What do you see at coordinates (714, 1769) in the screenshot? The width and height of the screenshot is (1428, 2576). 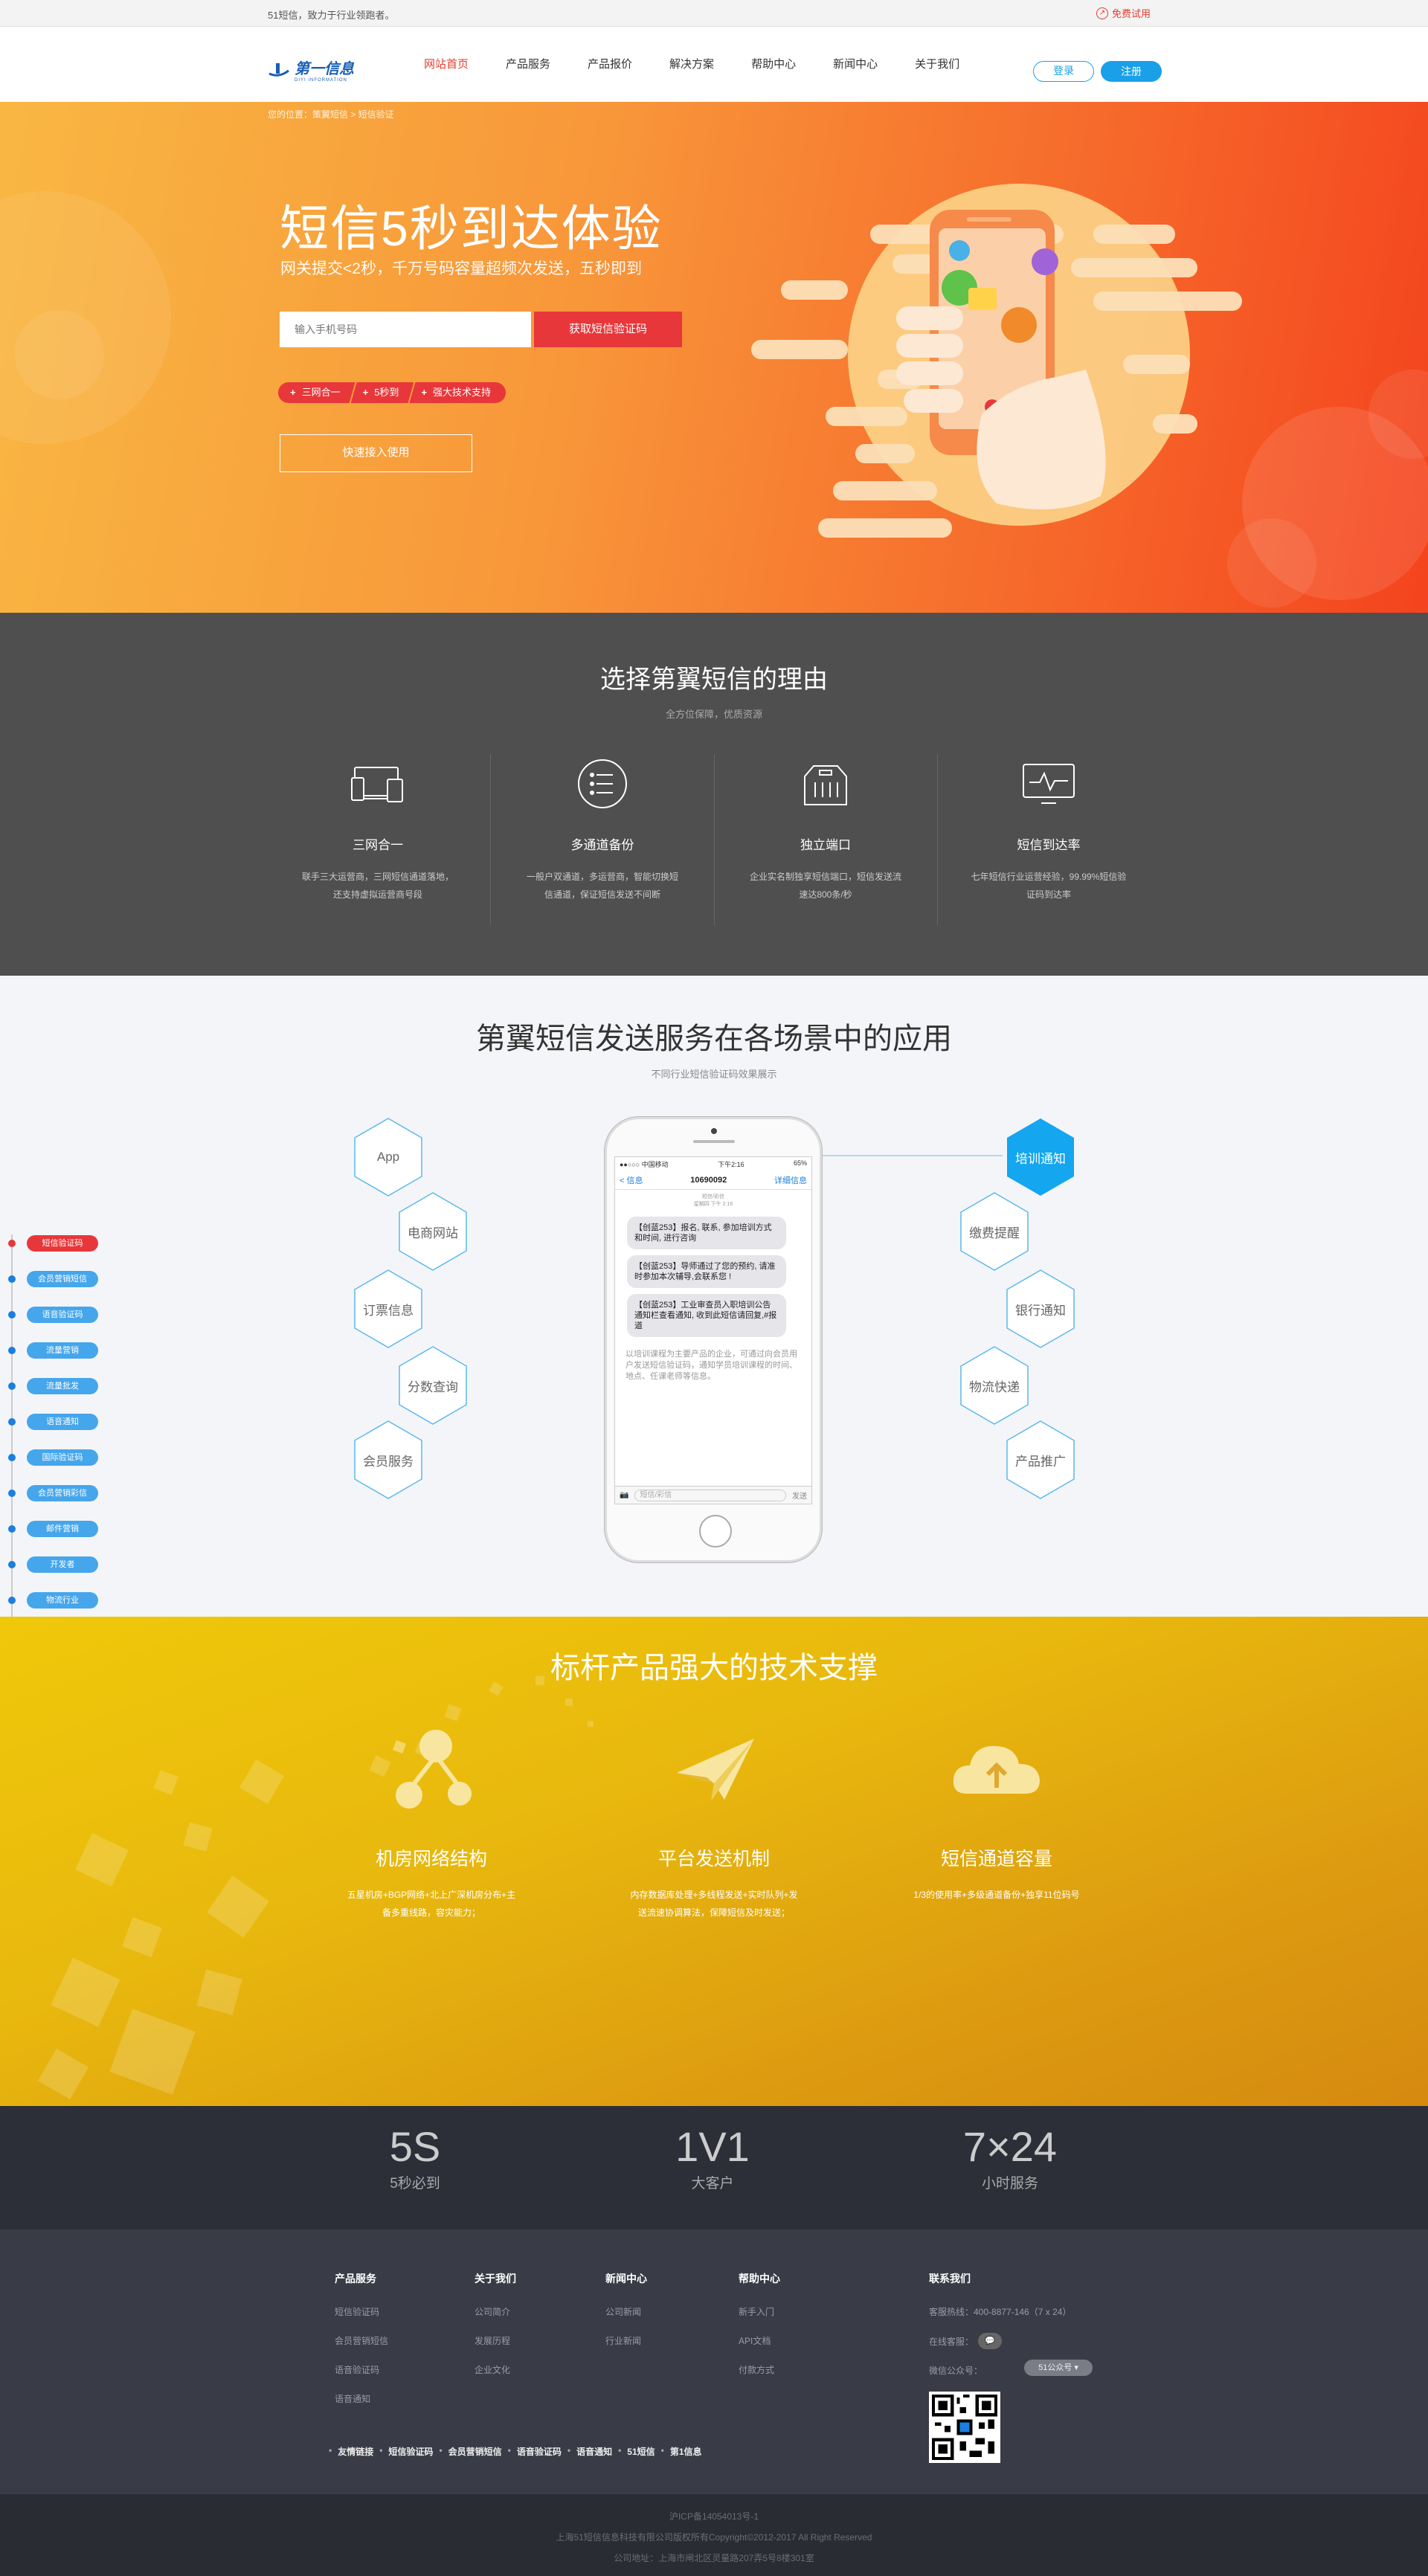 I see `paper-plane-icon` at bounding box center [714, 1769].